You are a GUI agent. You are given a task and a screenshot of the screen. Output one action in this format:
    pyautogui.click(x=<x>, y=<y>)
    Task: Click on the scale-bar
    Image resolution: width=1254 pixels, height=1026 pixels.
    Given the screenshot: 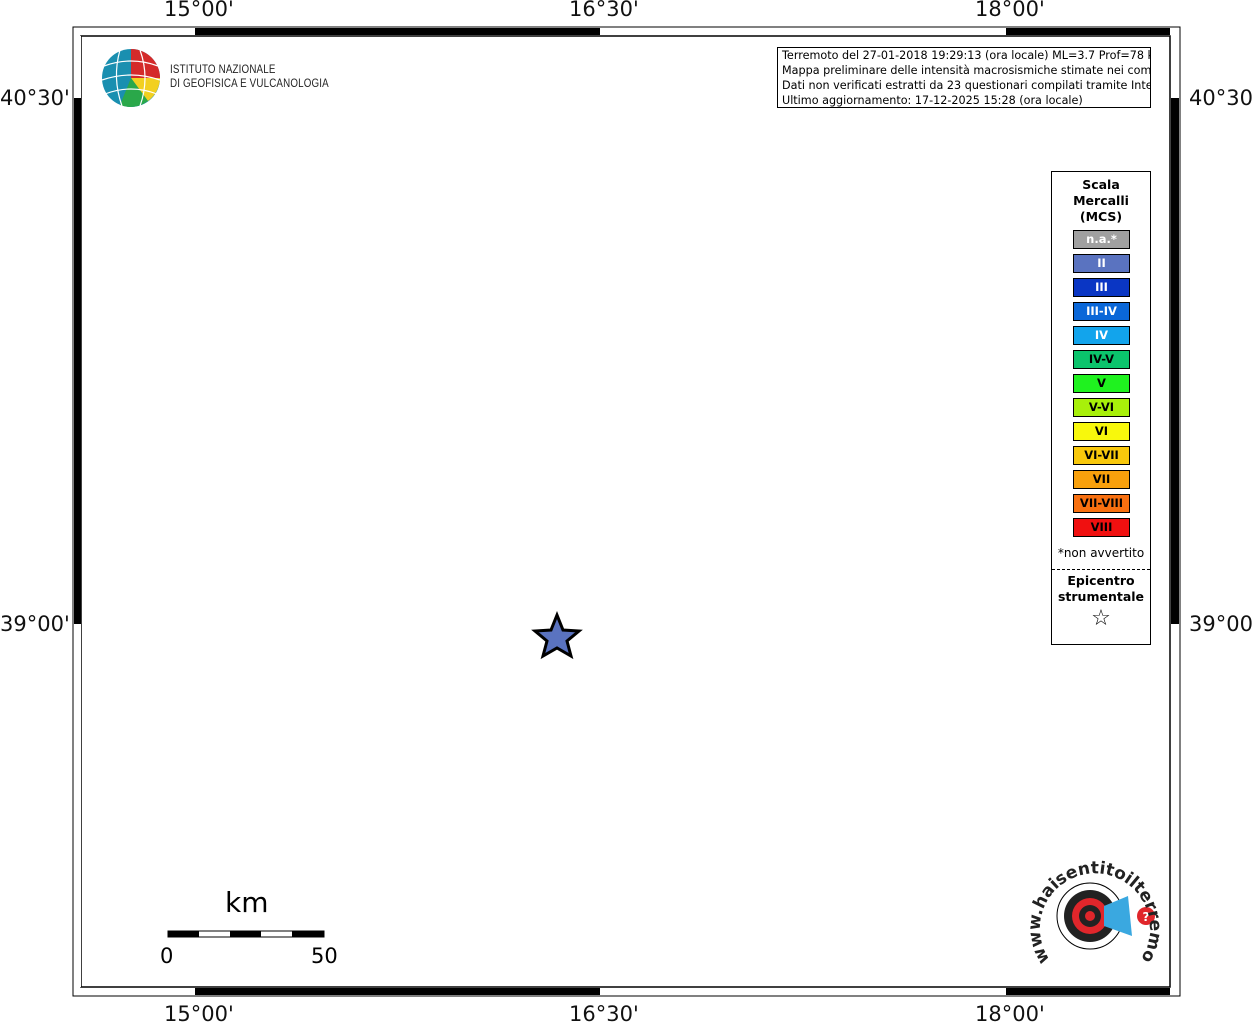 What is the action you would take?
    pyautogui.click(x=246, y=934)
    